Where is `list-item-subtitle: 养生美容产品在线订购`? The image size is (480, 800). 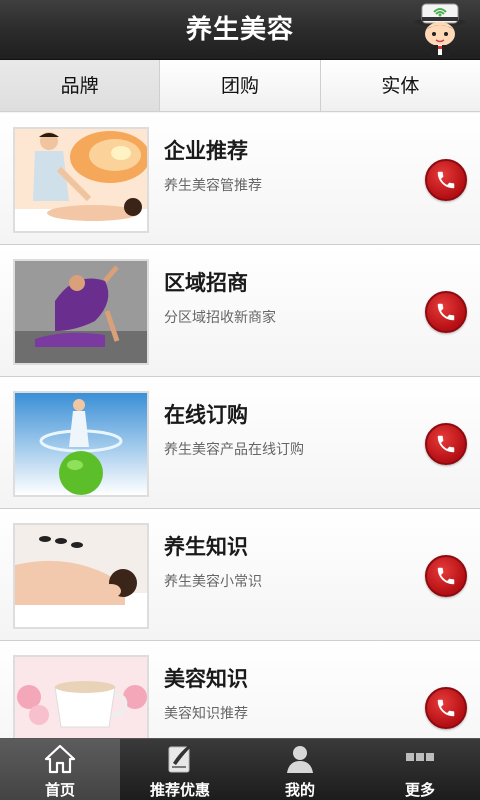
list-item-subtitle: 养生美容产品在线订购 is located at coordinates (234, 450).